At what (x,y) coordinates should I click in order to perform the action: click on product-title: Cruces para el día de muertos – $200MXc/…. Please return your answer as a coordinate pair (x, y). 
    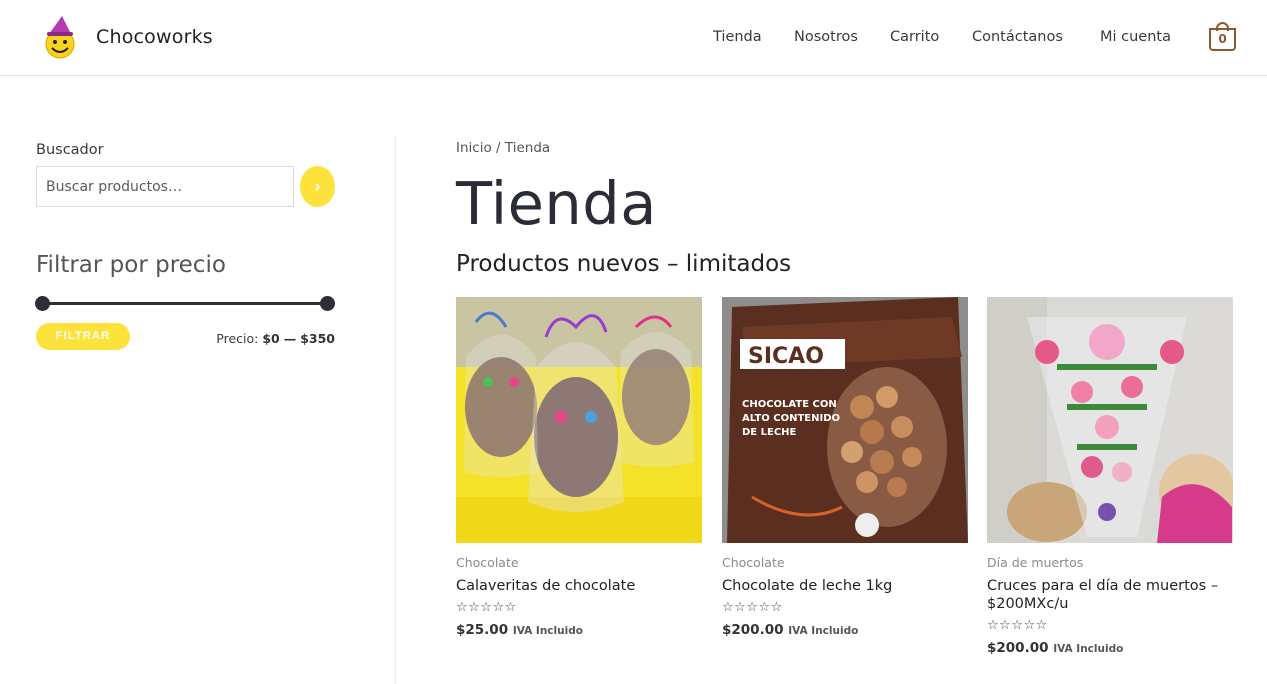
    Looking at the image, I should click on (1110, 595).